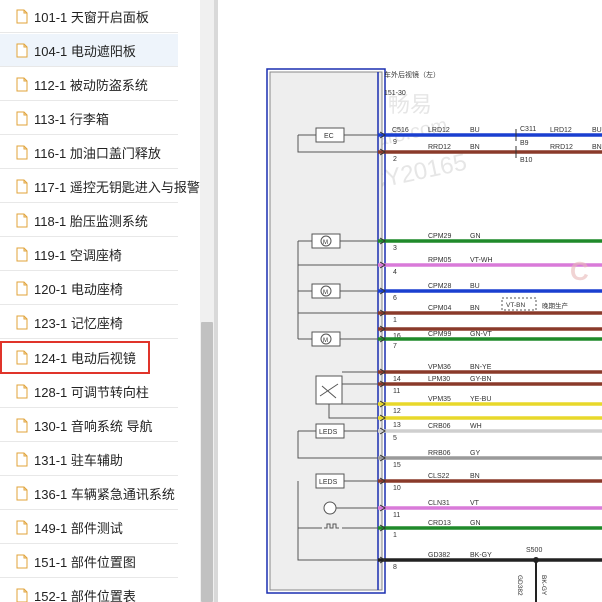  I want to click on wire-color-code: VT, so click(475, 503).